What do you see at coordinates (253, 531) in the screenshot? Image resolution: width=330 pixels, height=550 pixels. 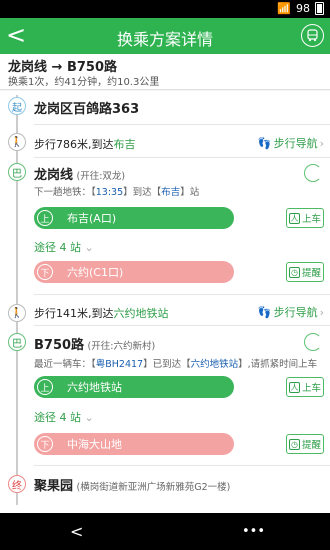 I see `nav-menu-button: •••` at bounding box center [253, 531].